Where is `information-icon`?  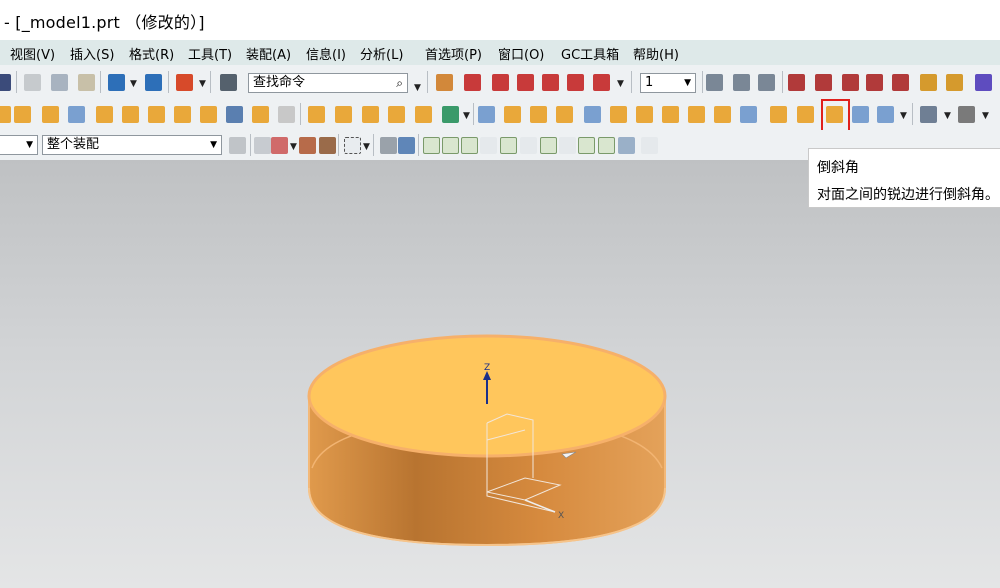 information-icon is located at coordinates (228, 82).